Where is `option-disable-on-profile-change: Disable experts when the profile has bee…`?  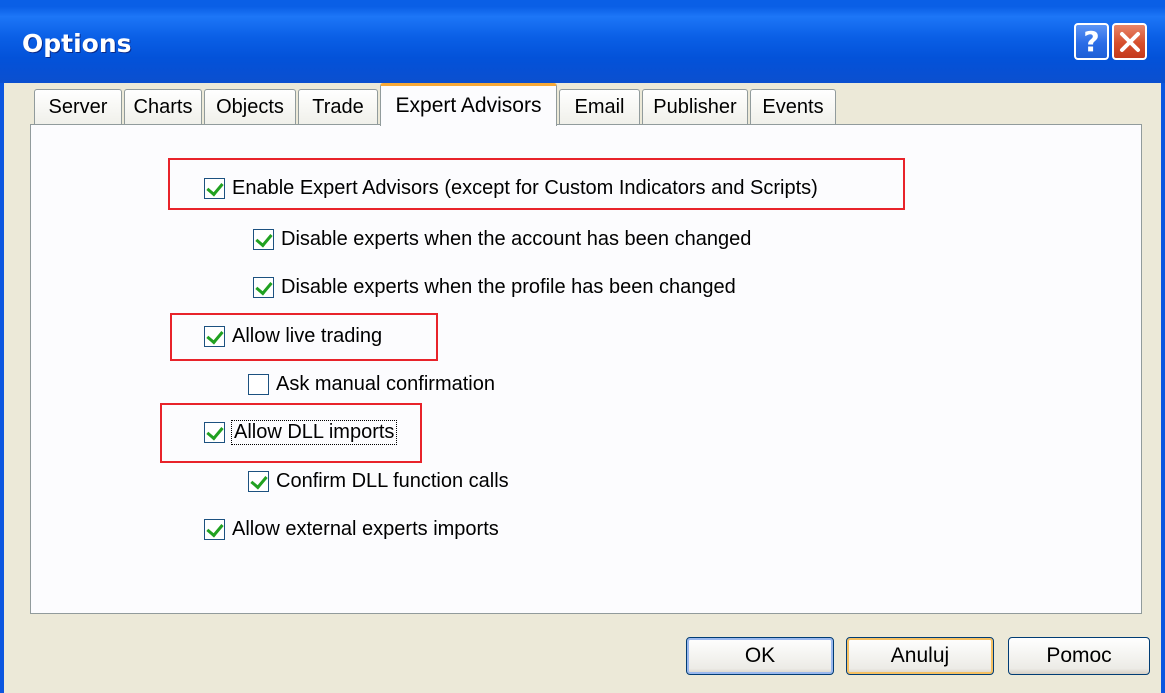
option-disable-on-profile-change: Disable experts when the profile has bee… is located at coordinates (494, 287).